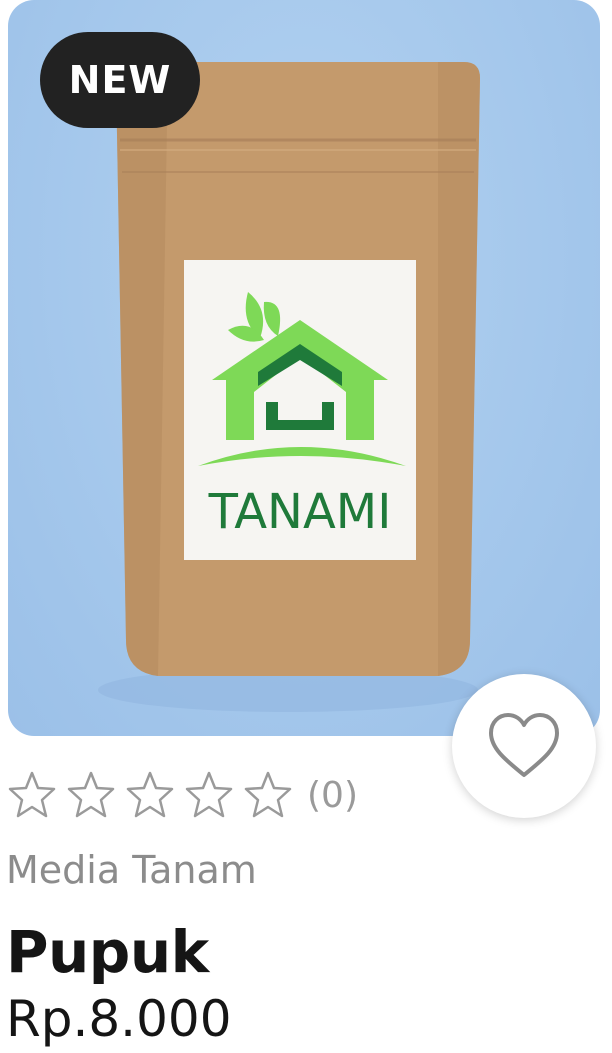 This screenshot has height=1053, width=612. Describe the element at coordinates (332, 795) in the screenshot. I see `review-count: (0)` at that location.